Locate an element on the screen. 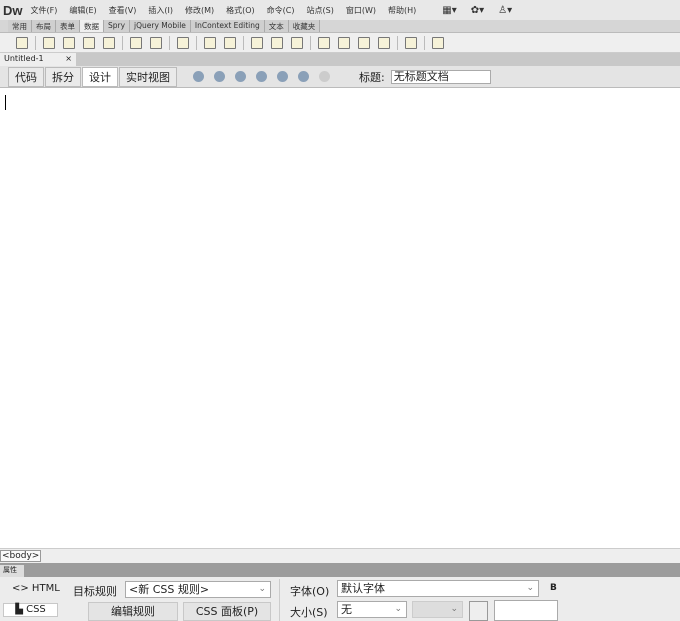 The height and width of the screenshot is (621, 680). document-tab: Untitled-1 × is located at coordinates (38, 59).